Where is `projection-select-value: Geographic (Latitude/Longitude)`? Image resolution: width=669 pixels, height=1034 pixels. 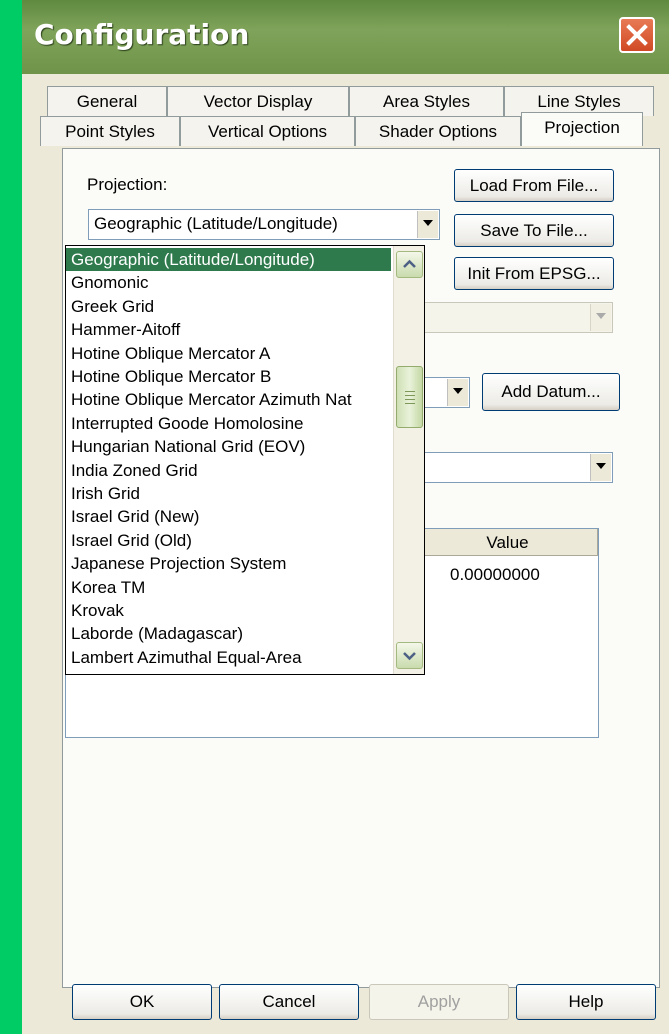 projection-select-value: Geographic (Latitude/Longitude) is located at coordinates (216, 223).